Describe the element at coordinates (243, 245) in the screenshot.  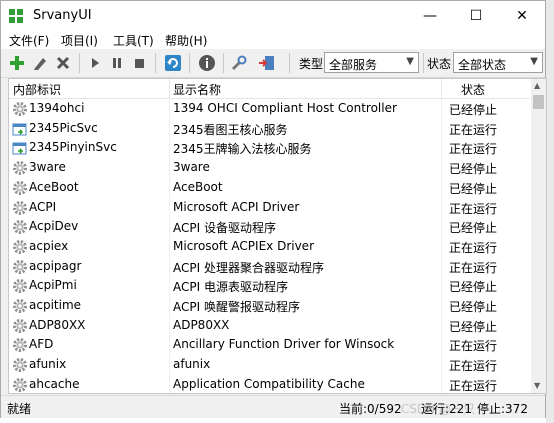
I see `cell-name: Microsoft ACPIEx Driver` at that location.